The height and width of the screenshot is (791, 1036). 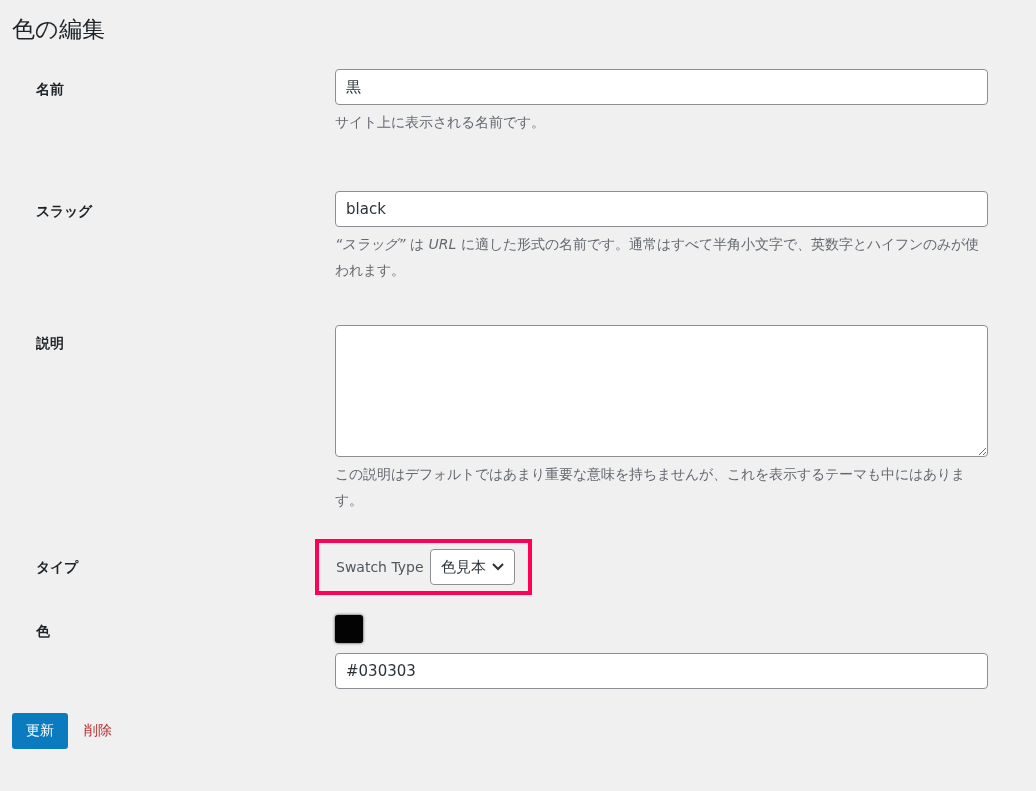 What do you see at coordinates (98, 731) in the screenshot?
I see `delete-link: 削除` at bounding box center [98, 731].